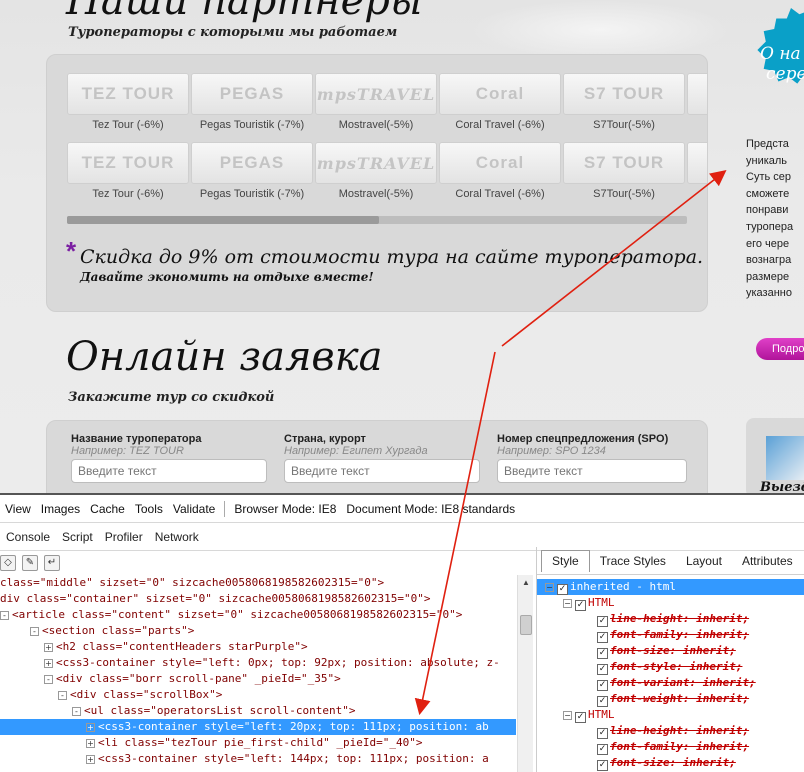  I want to click on operator-caption: S7Tour(-5%), so click(624, 194).